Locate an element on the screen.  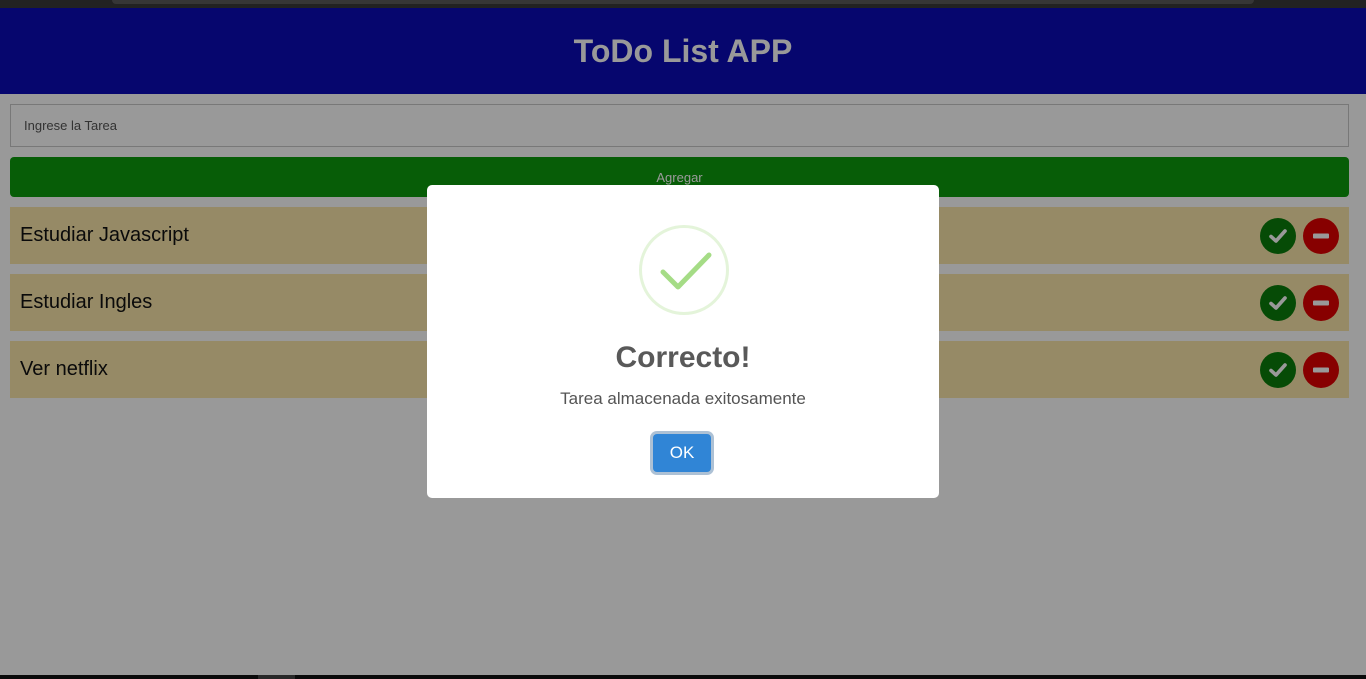
dialog-message: Tarea almacenada exitosamente is located at coordinates (683, 398).